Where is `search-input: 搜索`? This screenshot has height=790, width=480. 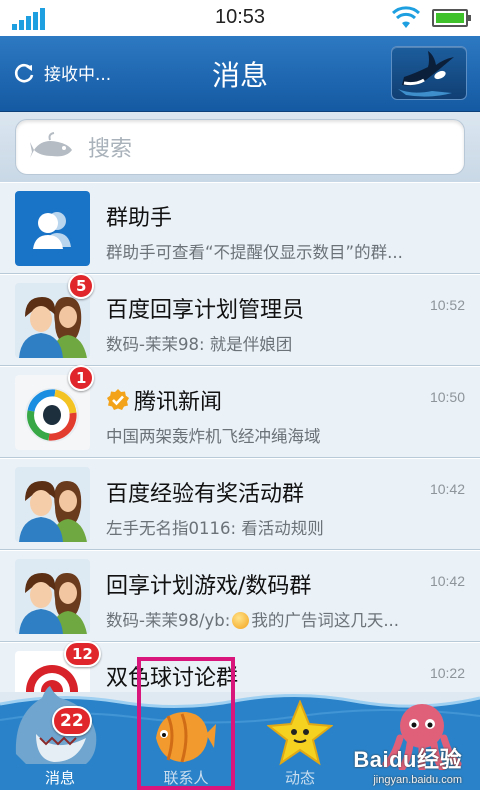 search-input: 搜索 is located at coordinates (240, 147).